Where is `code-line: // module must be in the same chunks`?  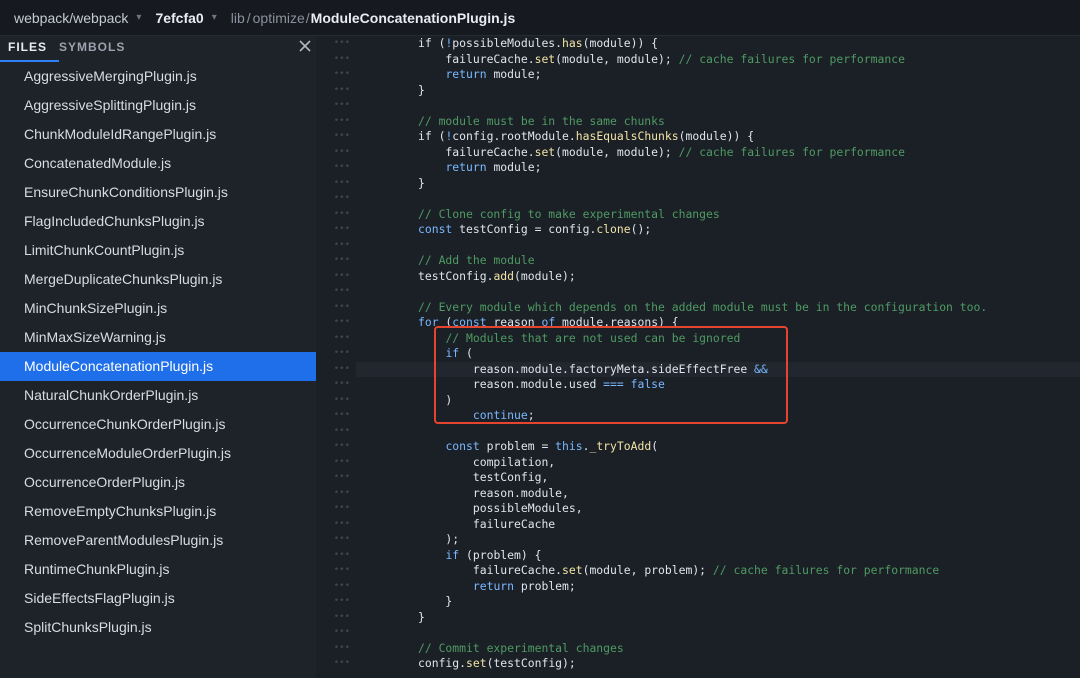 code-line: // module must be in the same chunks is located at coordinates (541, 120).